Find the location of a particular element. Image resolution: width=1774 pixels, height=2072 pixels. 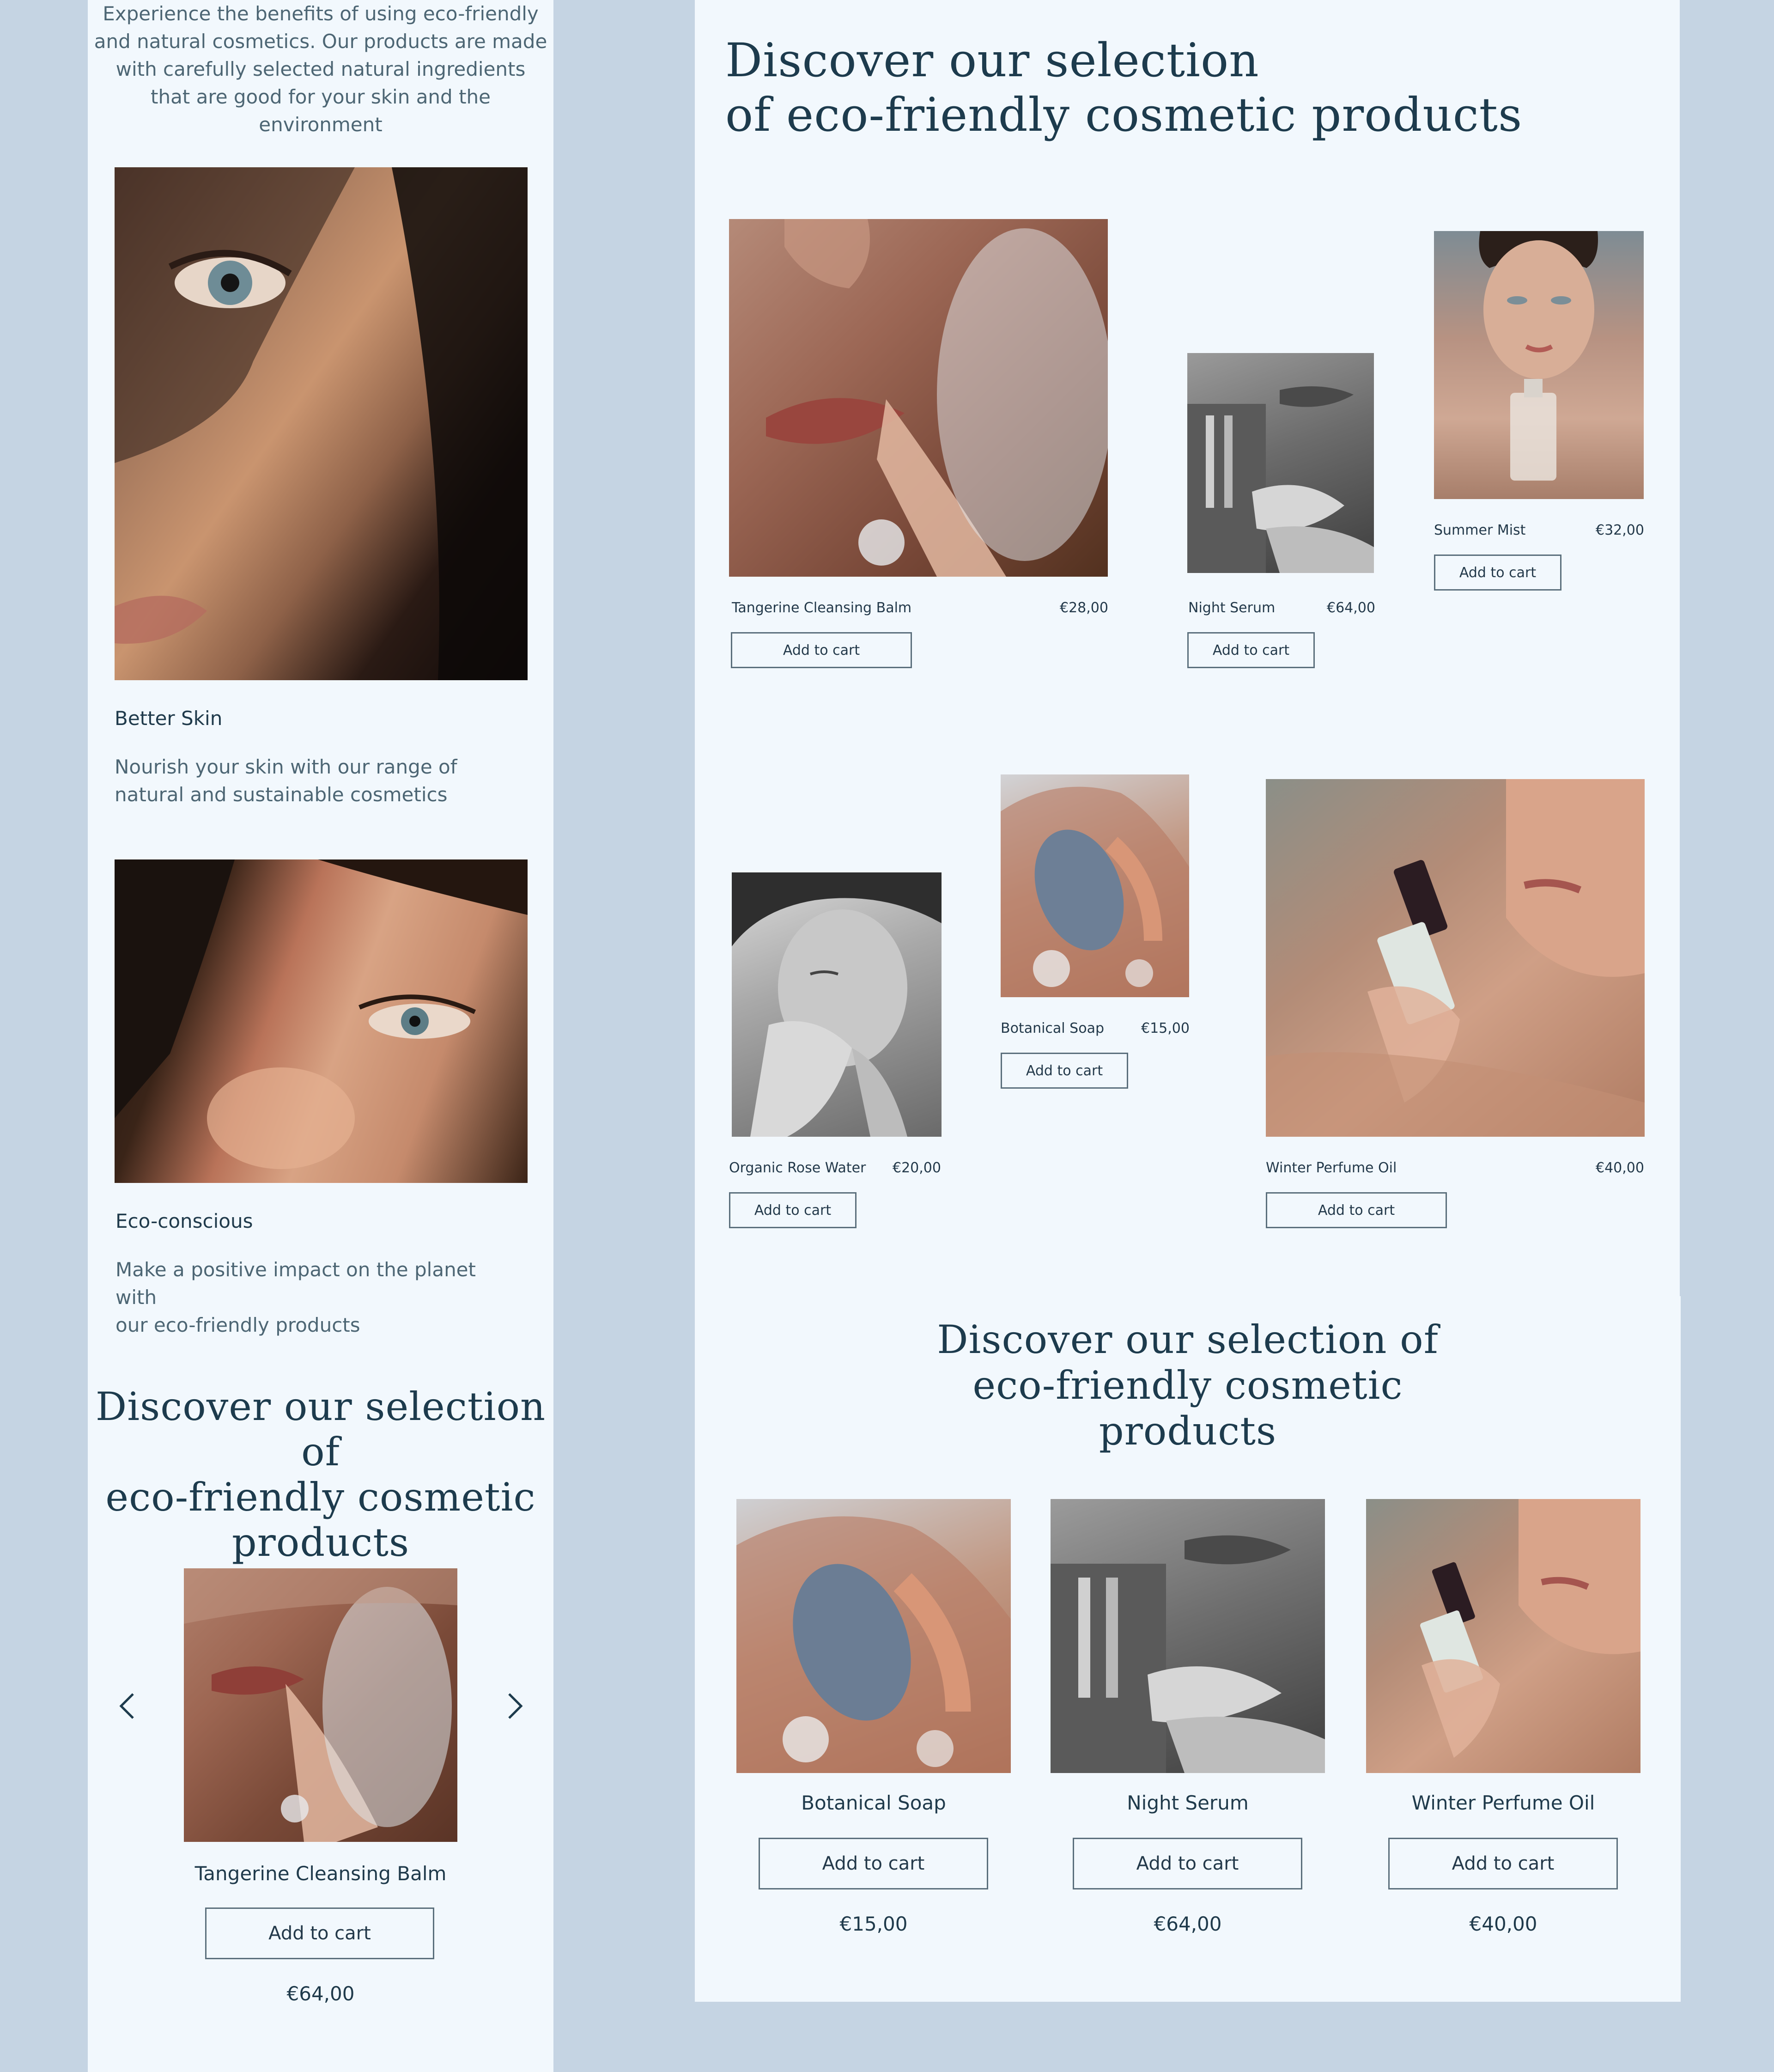

feature-text-line: our eco-friendly products is located at coordinates (237, 1325).